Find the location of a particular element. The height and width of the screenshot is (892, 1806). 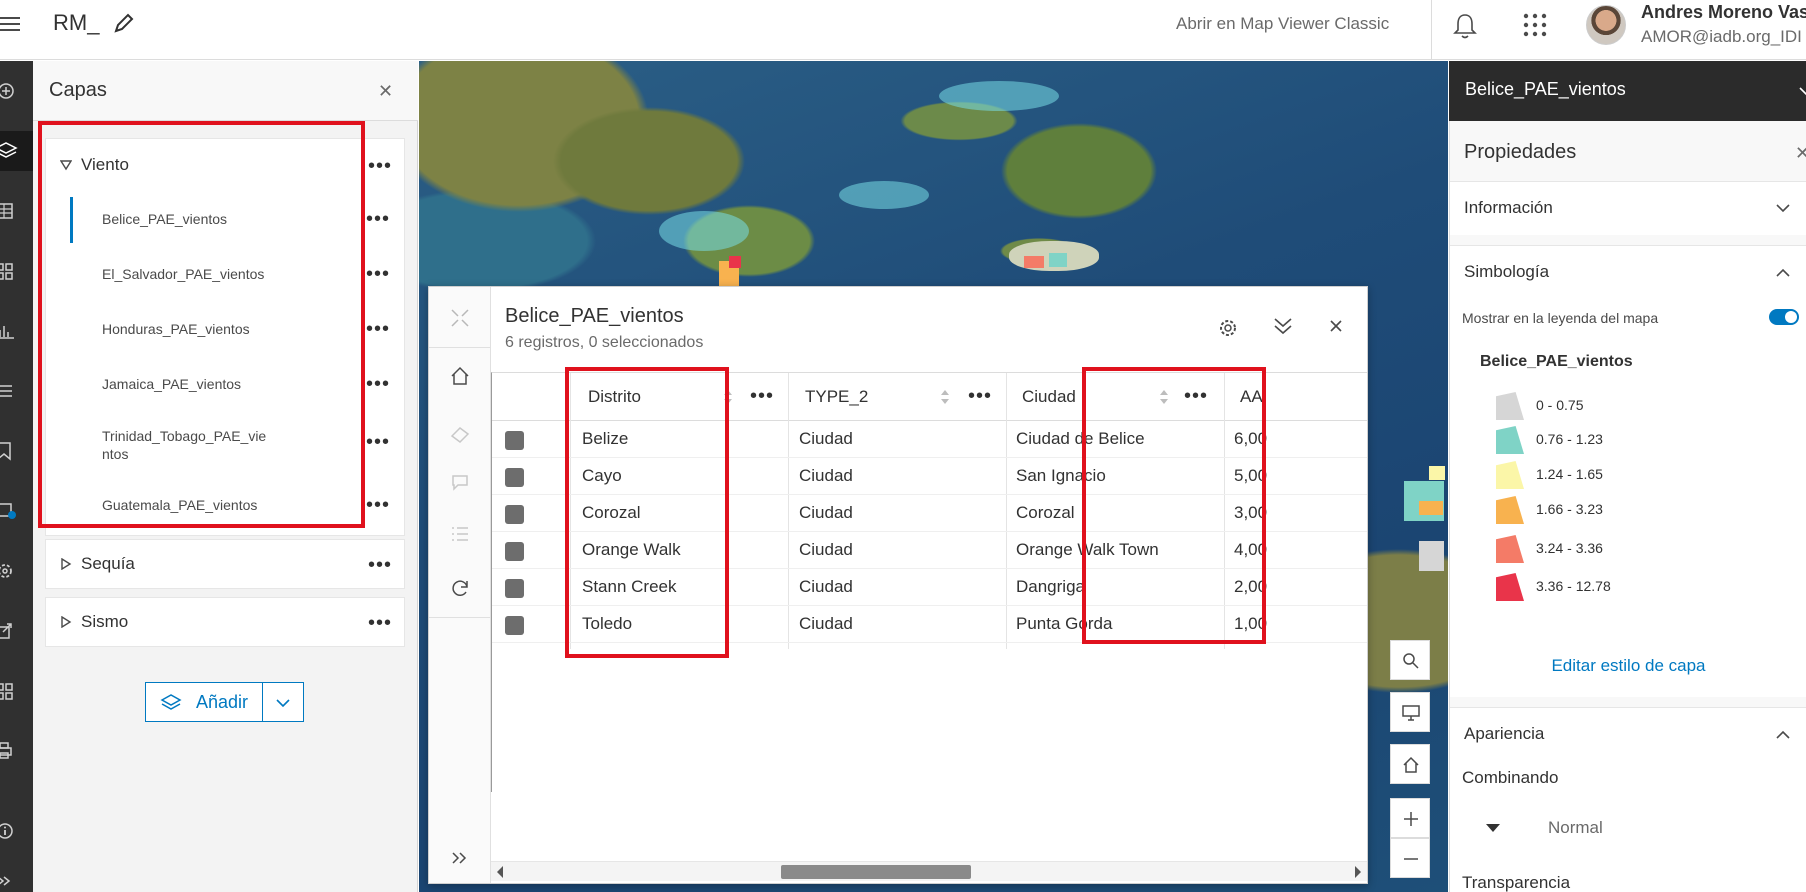

rail-apps-icon is located at coordinates (16, 691).